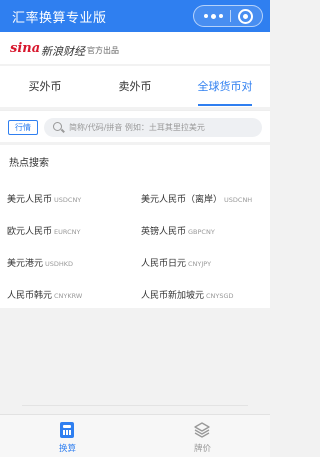 Image resolution: width=320 pixels, height=457 pixels. Describe the element at coordinates (23, 127) in the screenshot. I see `market-chip: 行情` at that location.